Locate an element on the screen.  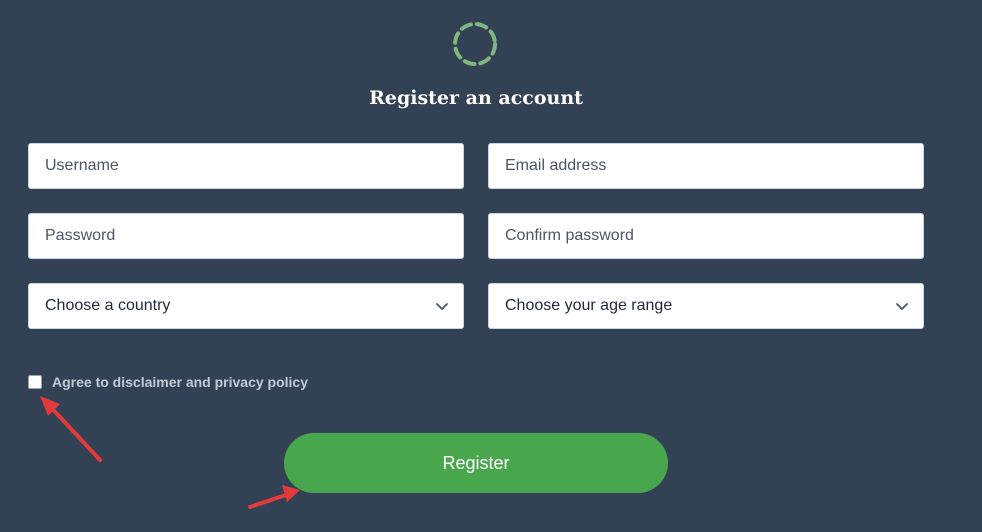
password-input is located at coordinates (246, 236).